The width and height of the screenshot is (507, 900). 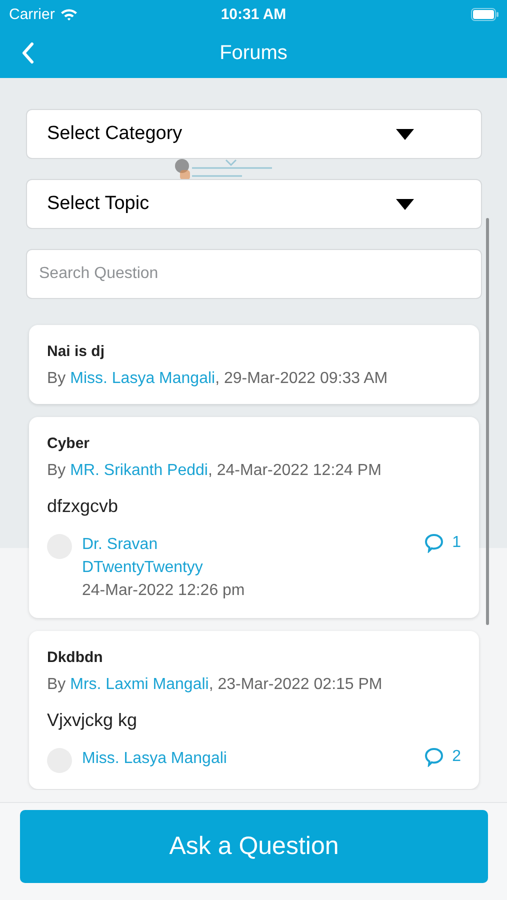 I want to click on reply-author-link: Dr. Sravan DTwentyTwentyy, so click(x=164, y=556).